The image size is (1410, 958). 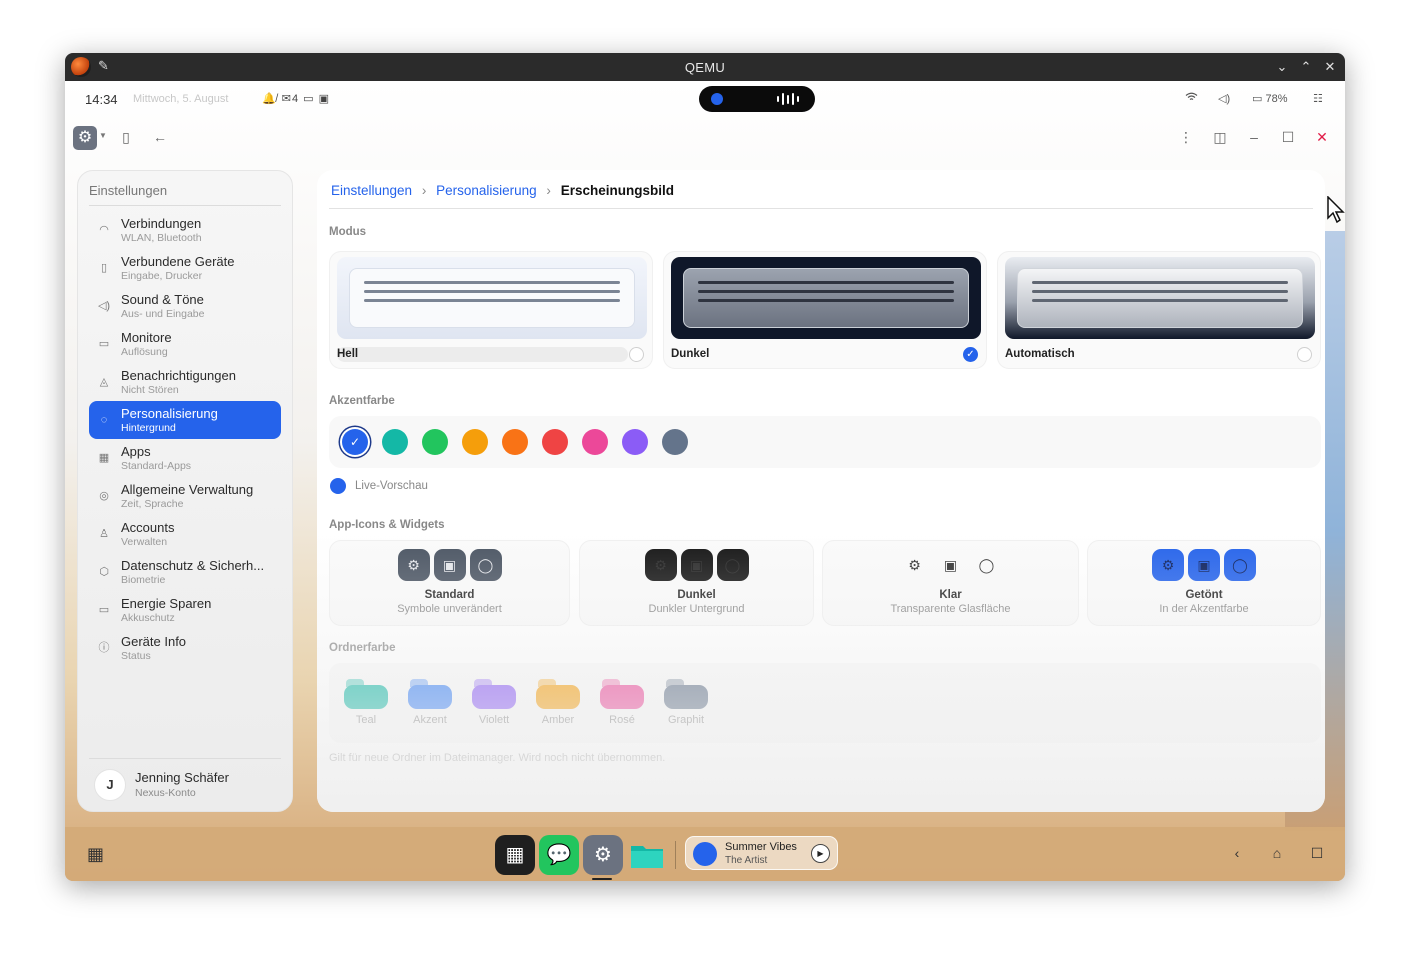 What do you see at coordinates (162, 276) in the screenshot?
I see `sidebar-item-subtitle: Eingabe, Drucker` at bounding box center [162, 276].